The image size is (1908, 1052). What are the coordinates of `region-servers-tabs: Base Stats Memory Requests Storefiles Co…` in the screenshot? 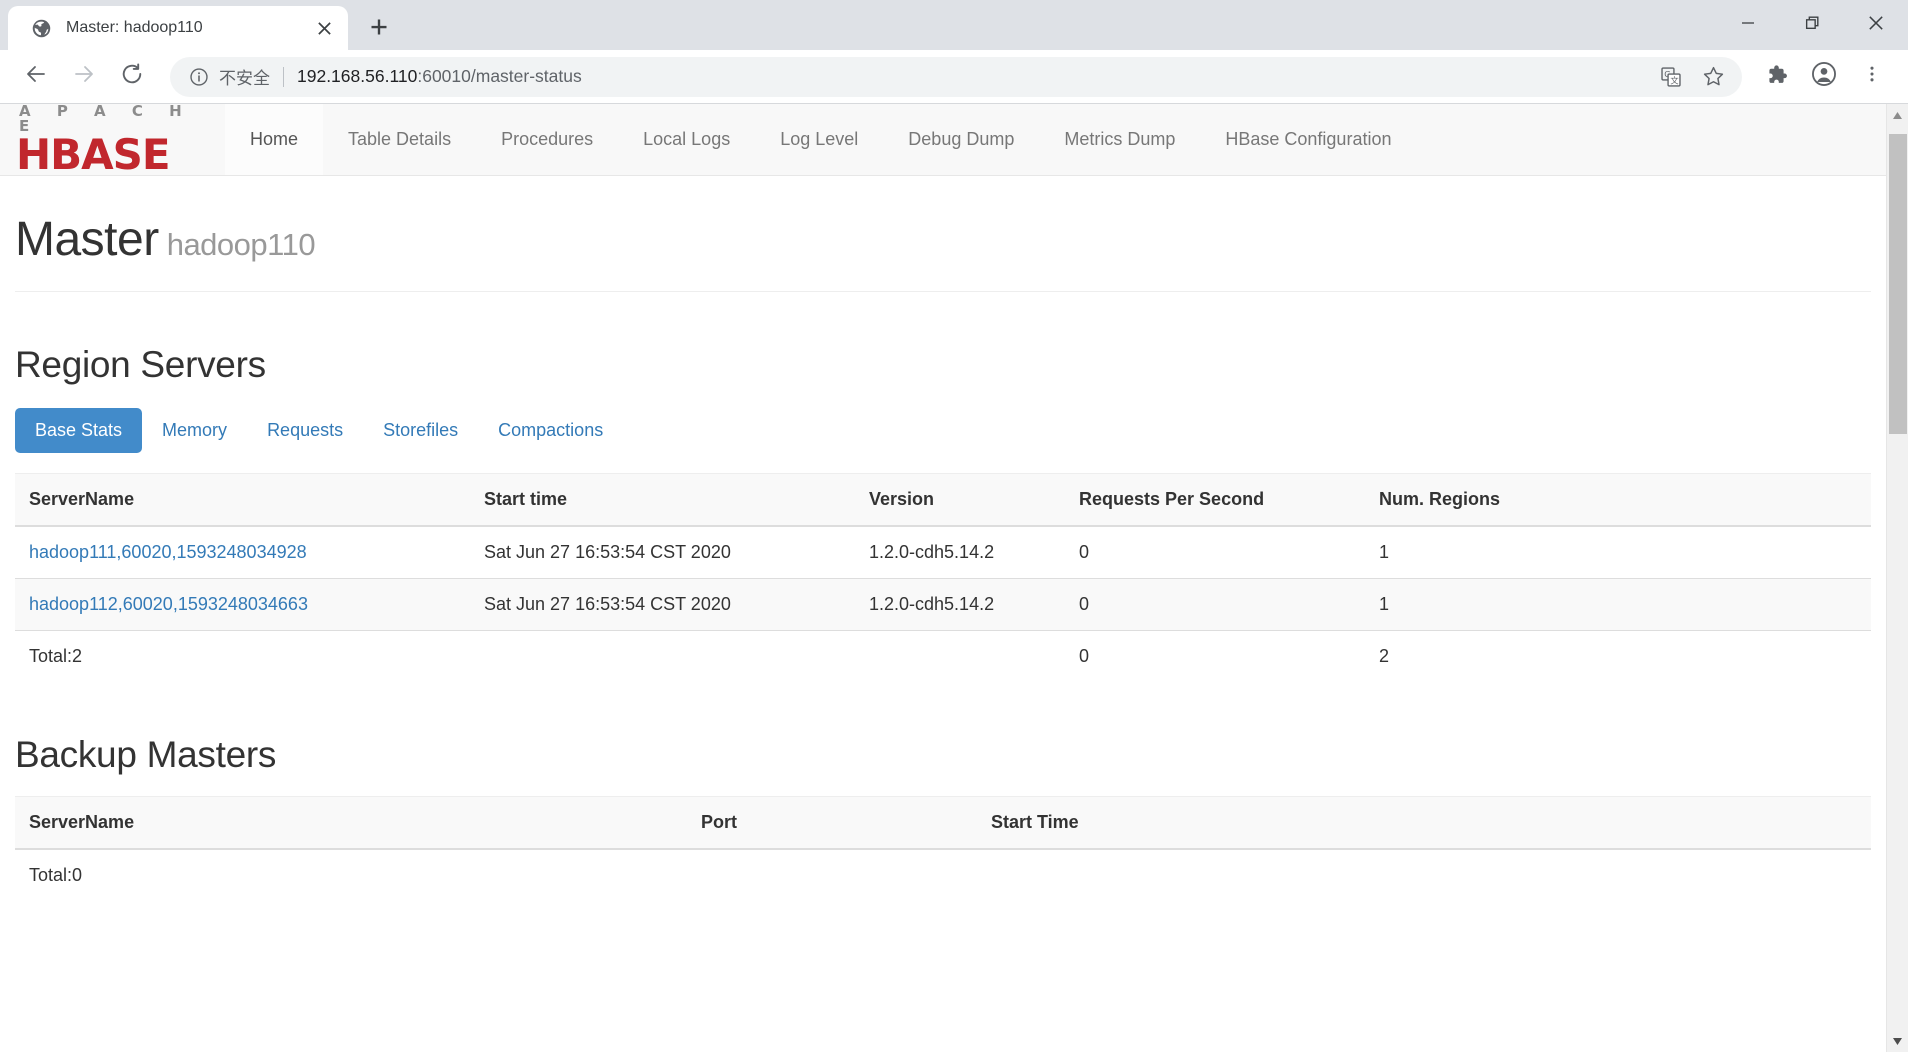 It's located at (943, 430).